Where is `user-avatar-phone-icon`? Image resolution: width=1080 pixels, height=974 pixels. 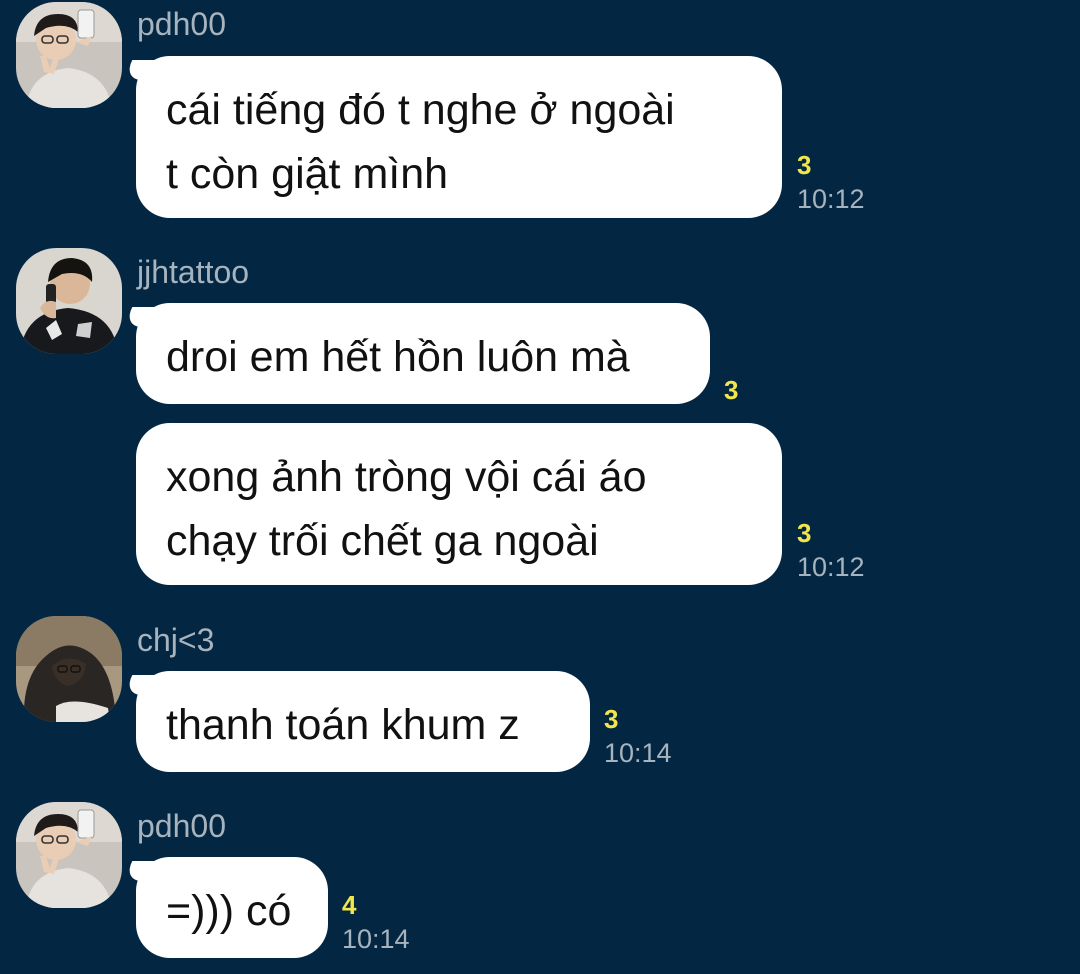 user-avatar-phone-icon is located at coordinates (69, 301).